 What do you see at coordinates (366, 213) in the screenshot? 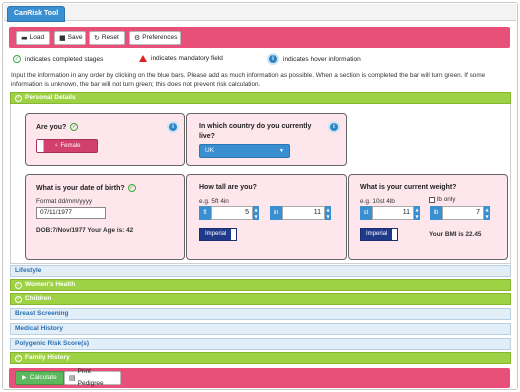
I see `weight-unit-st: st` at bounding box center [366, 213].